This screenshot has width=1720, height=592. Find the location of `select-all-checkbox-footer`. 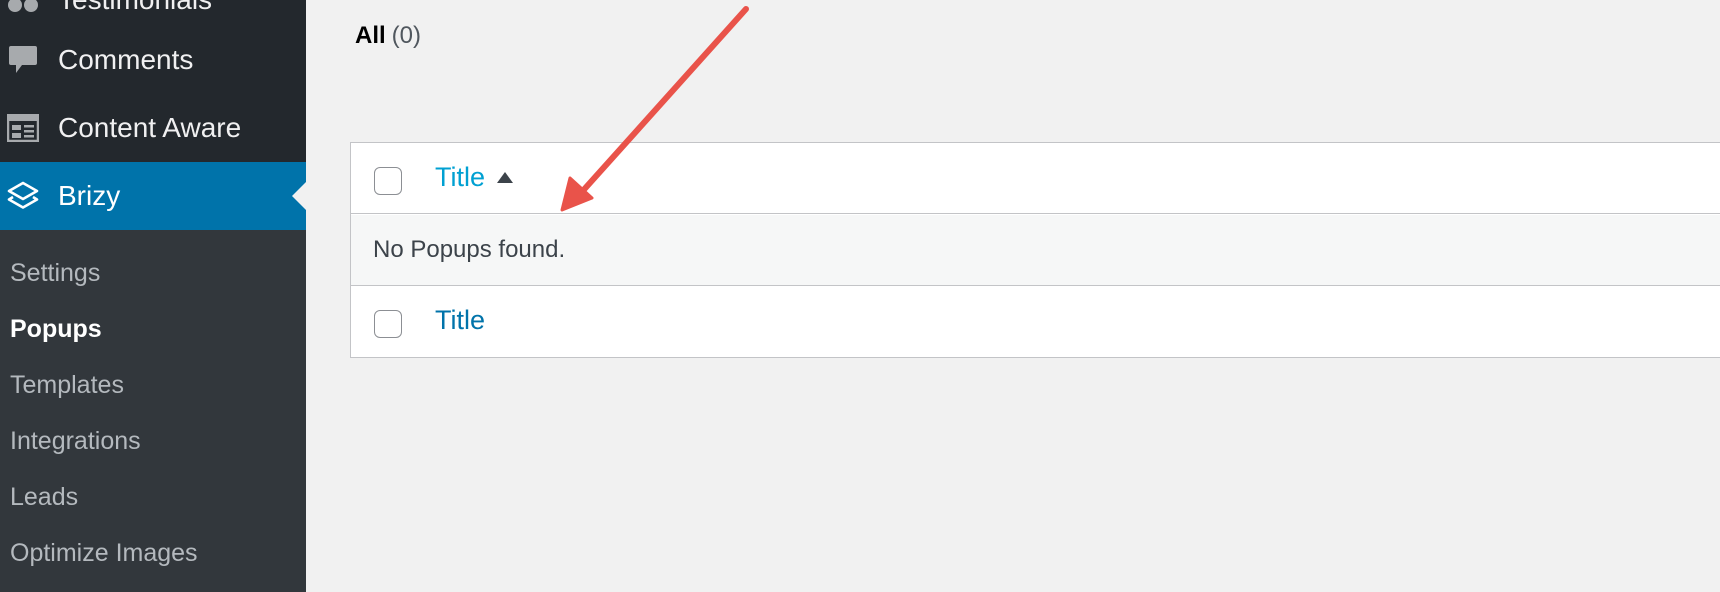

select-all-checkbox-footer is located at coordinates (388, 324).